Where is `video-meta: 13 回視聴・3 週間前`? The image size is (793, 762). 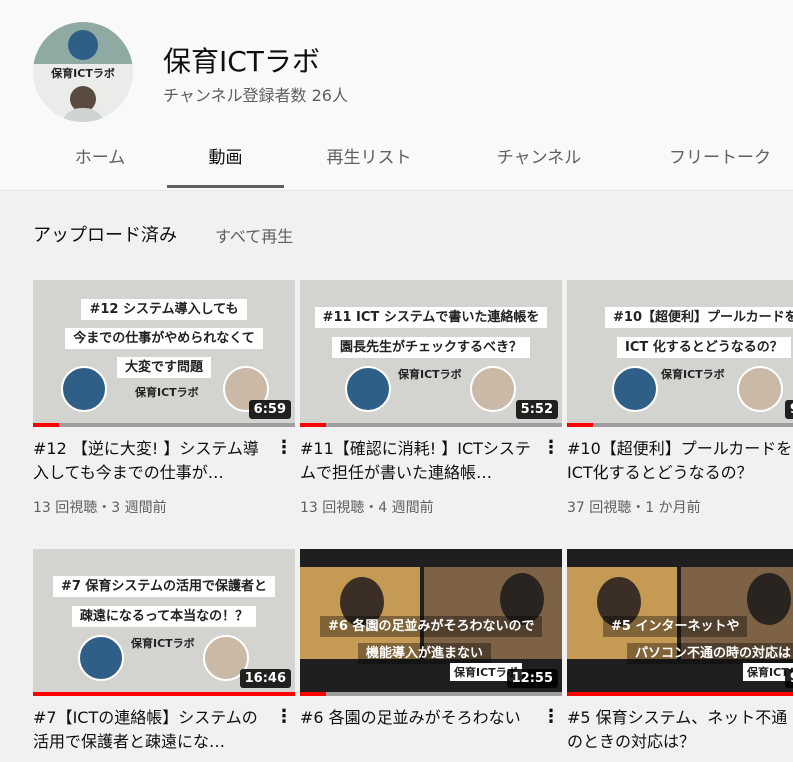 video-meta: 13 回視聴・3 週間前 is located at coordinates (100, 508).